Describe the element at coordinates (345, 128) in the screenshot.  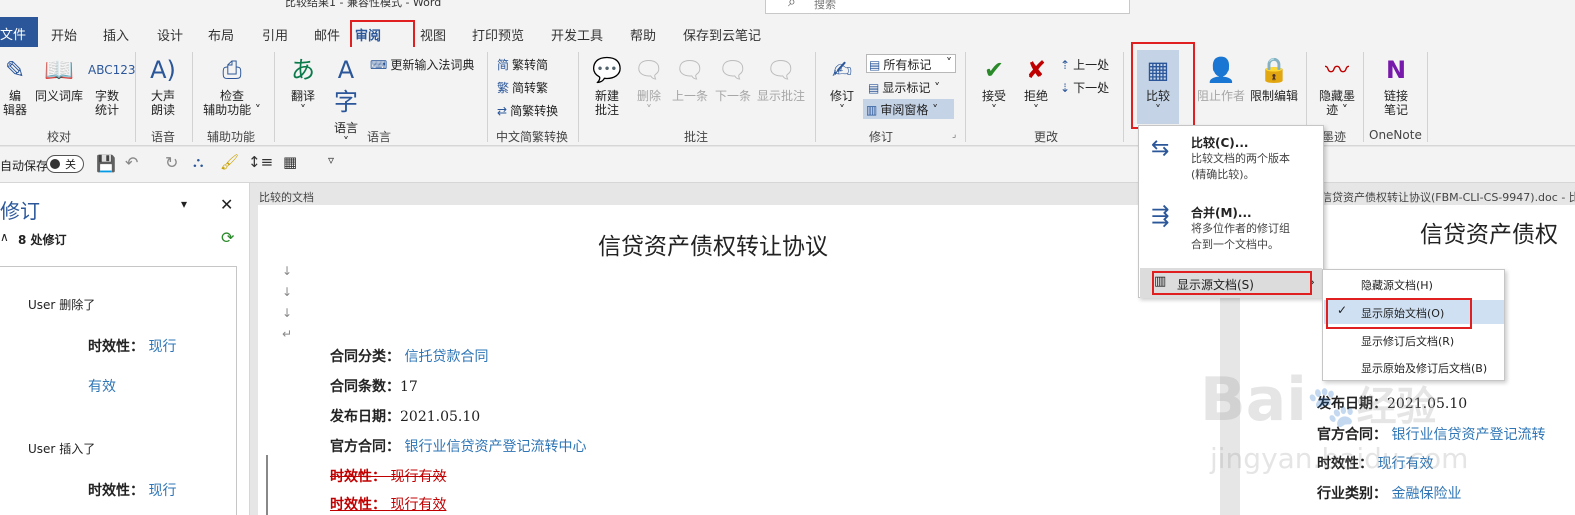
I see `language-label: 语言` at that location.